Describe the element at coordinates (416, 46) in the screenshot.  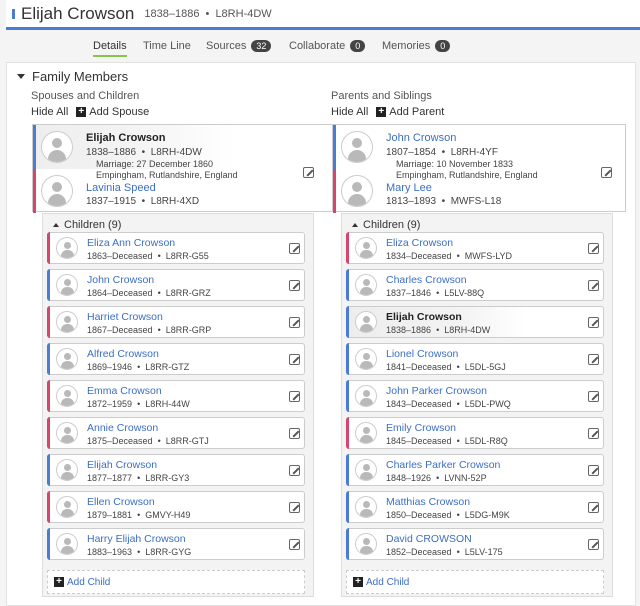
I see `tab-memories: Memories 0` at that location.